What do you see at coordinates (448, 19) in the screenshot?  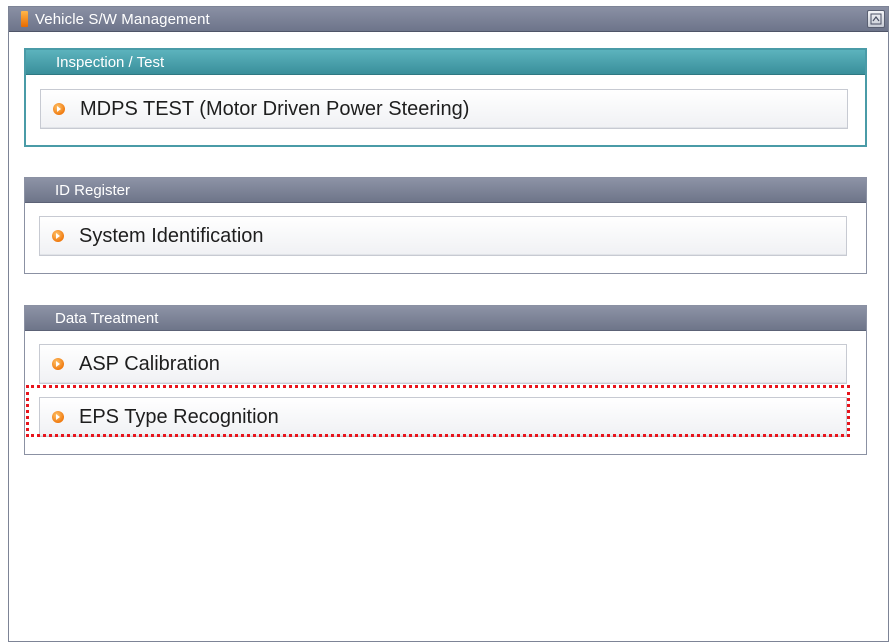 I see `window-titlebar: Vehicle S/W Management` at bounding box center [448, 19].